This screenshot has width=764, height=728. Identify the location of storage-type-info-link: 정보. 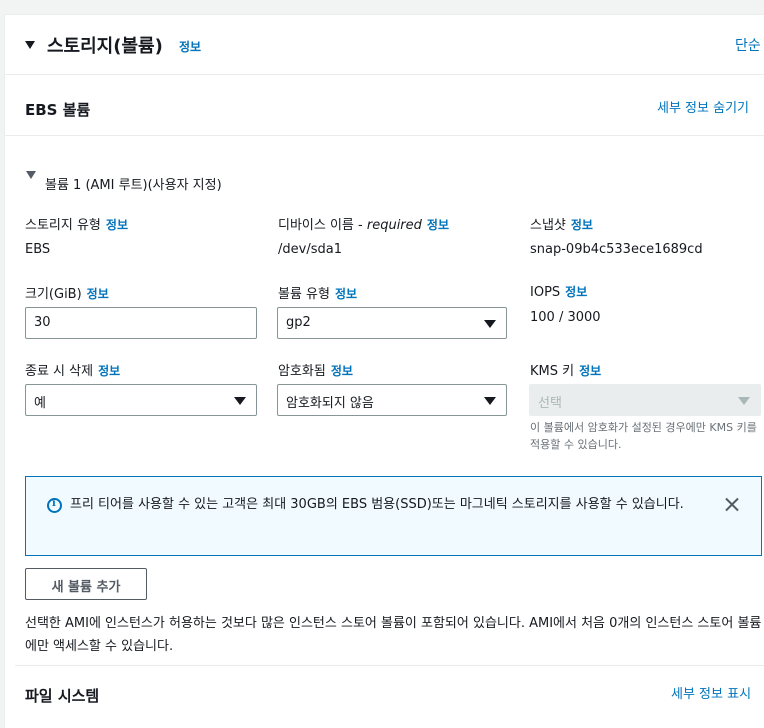
(117, 225).